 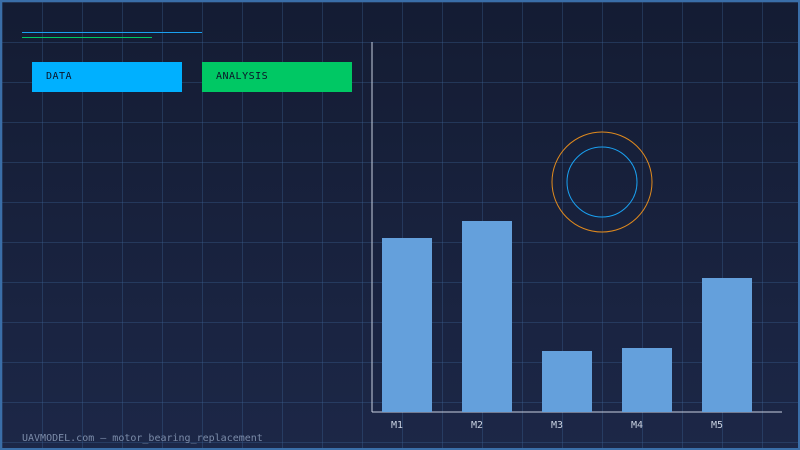 I want to click on x-tick-label-m5: M5, so click(x=717, y=425).